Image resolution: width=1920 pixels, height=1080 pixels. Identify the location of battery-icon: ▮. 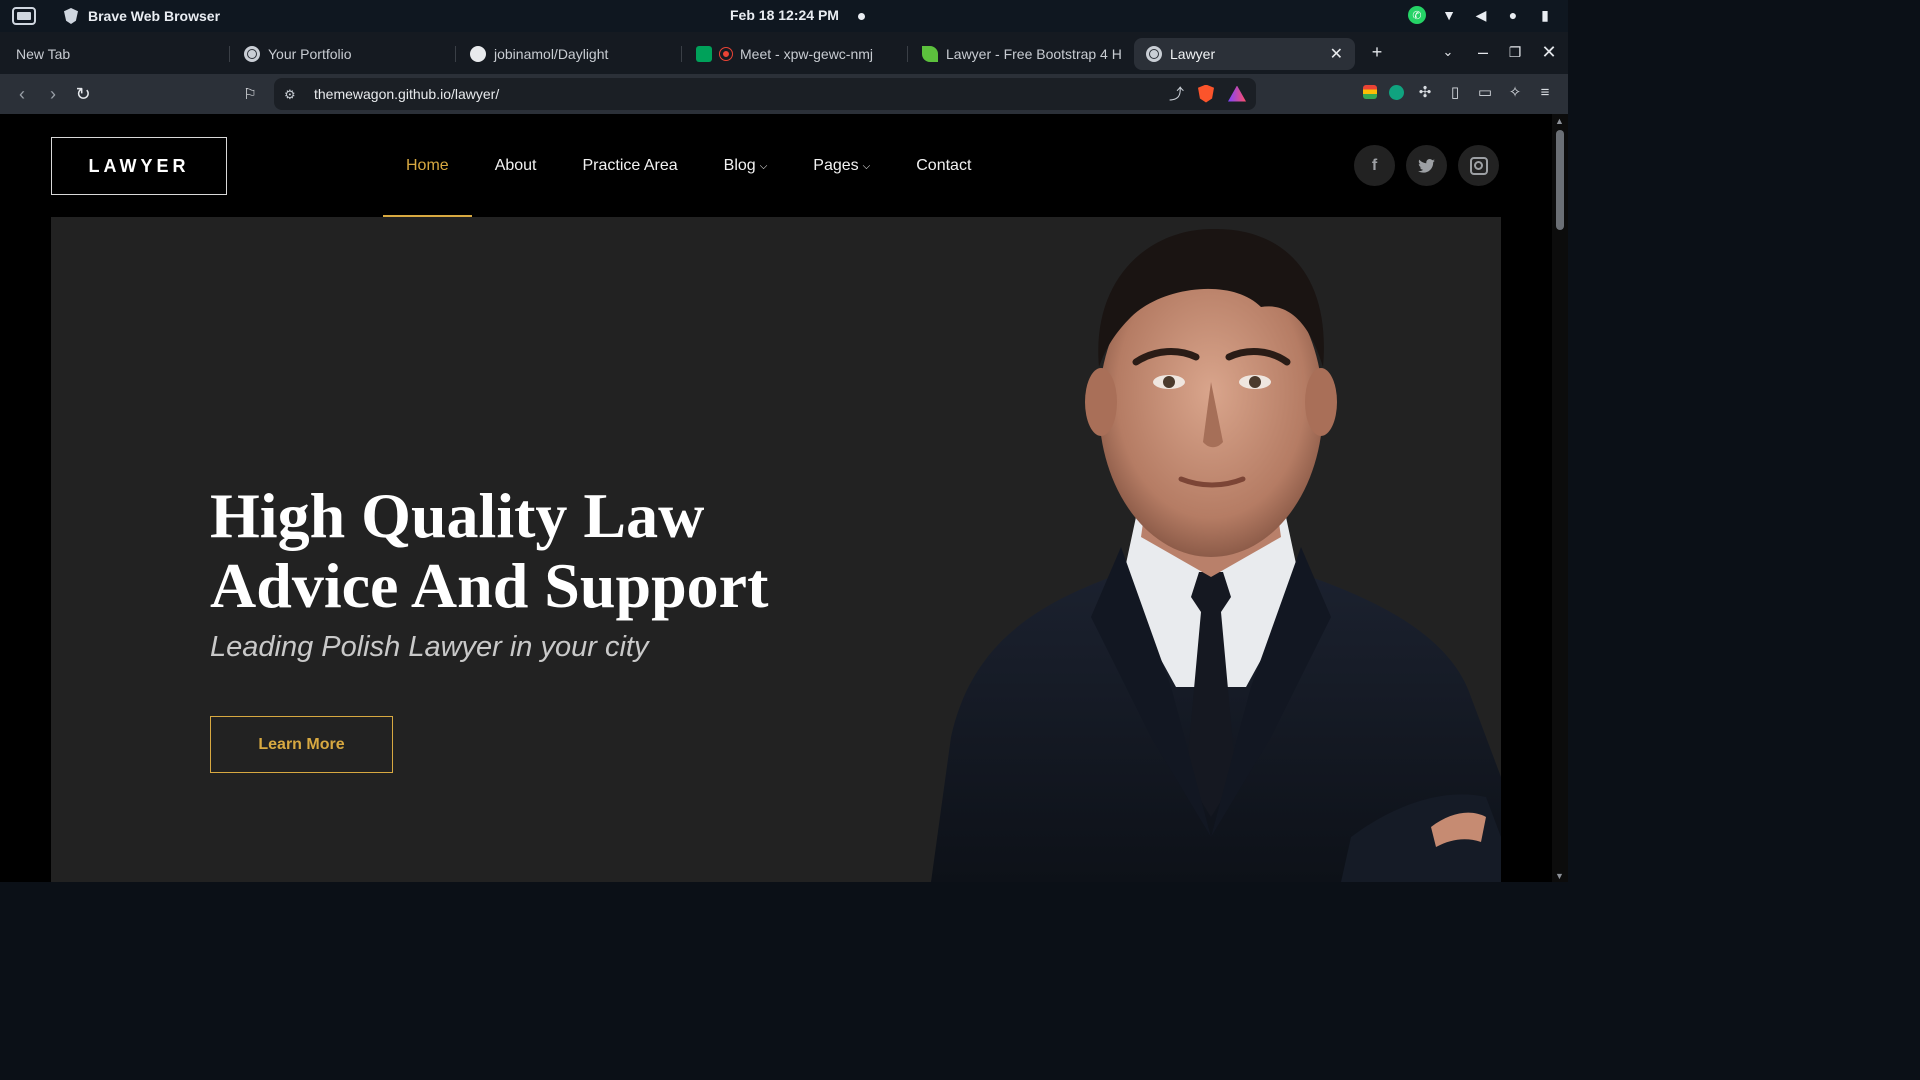
(1545, 15).